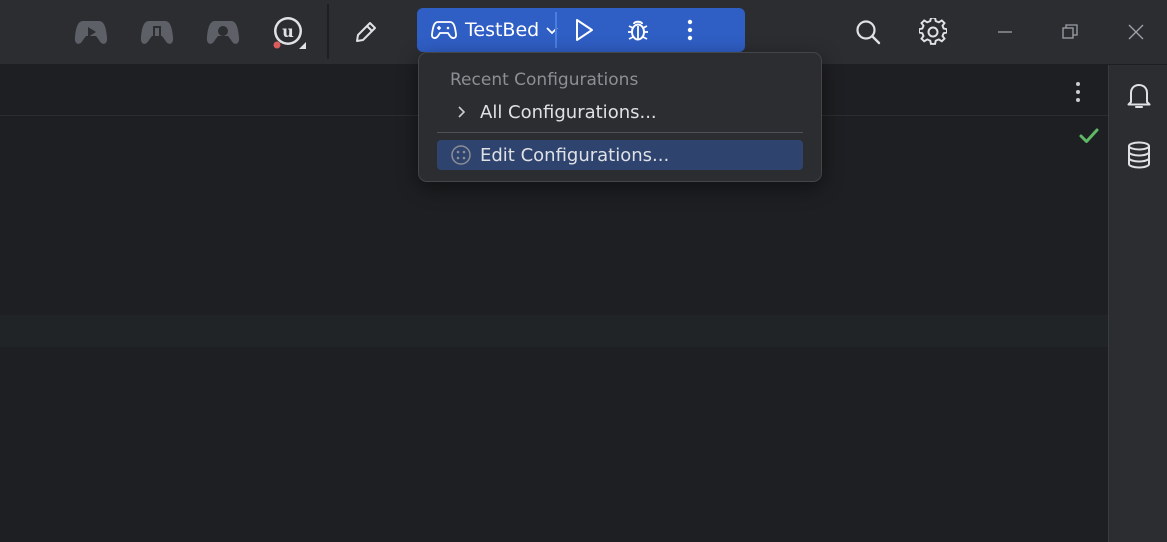 The image size is (1167, 542). Describe the element at coordinates (554, 331) in the screenshot. I see `current-line-highlight` at that location.